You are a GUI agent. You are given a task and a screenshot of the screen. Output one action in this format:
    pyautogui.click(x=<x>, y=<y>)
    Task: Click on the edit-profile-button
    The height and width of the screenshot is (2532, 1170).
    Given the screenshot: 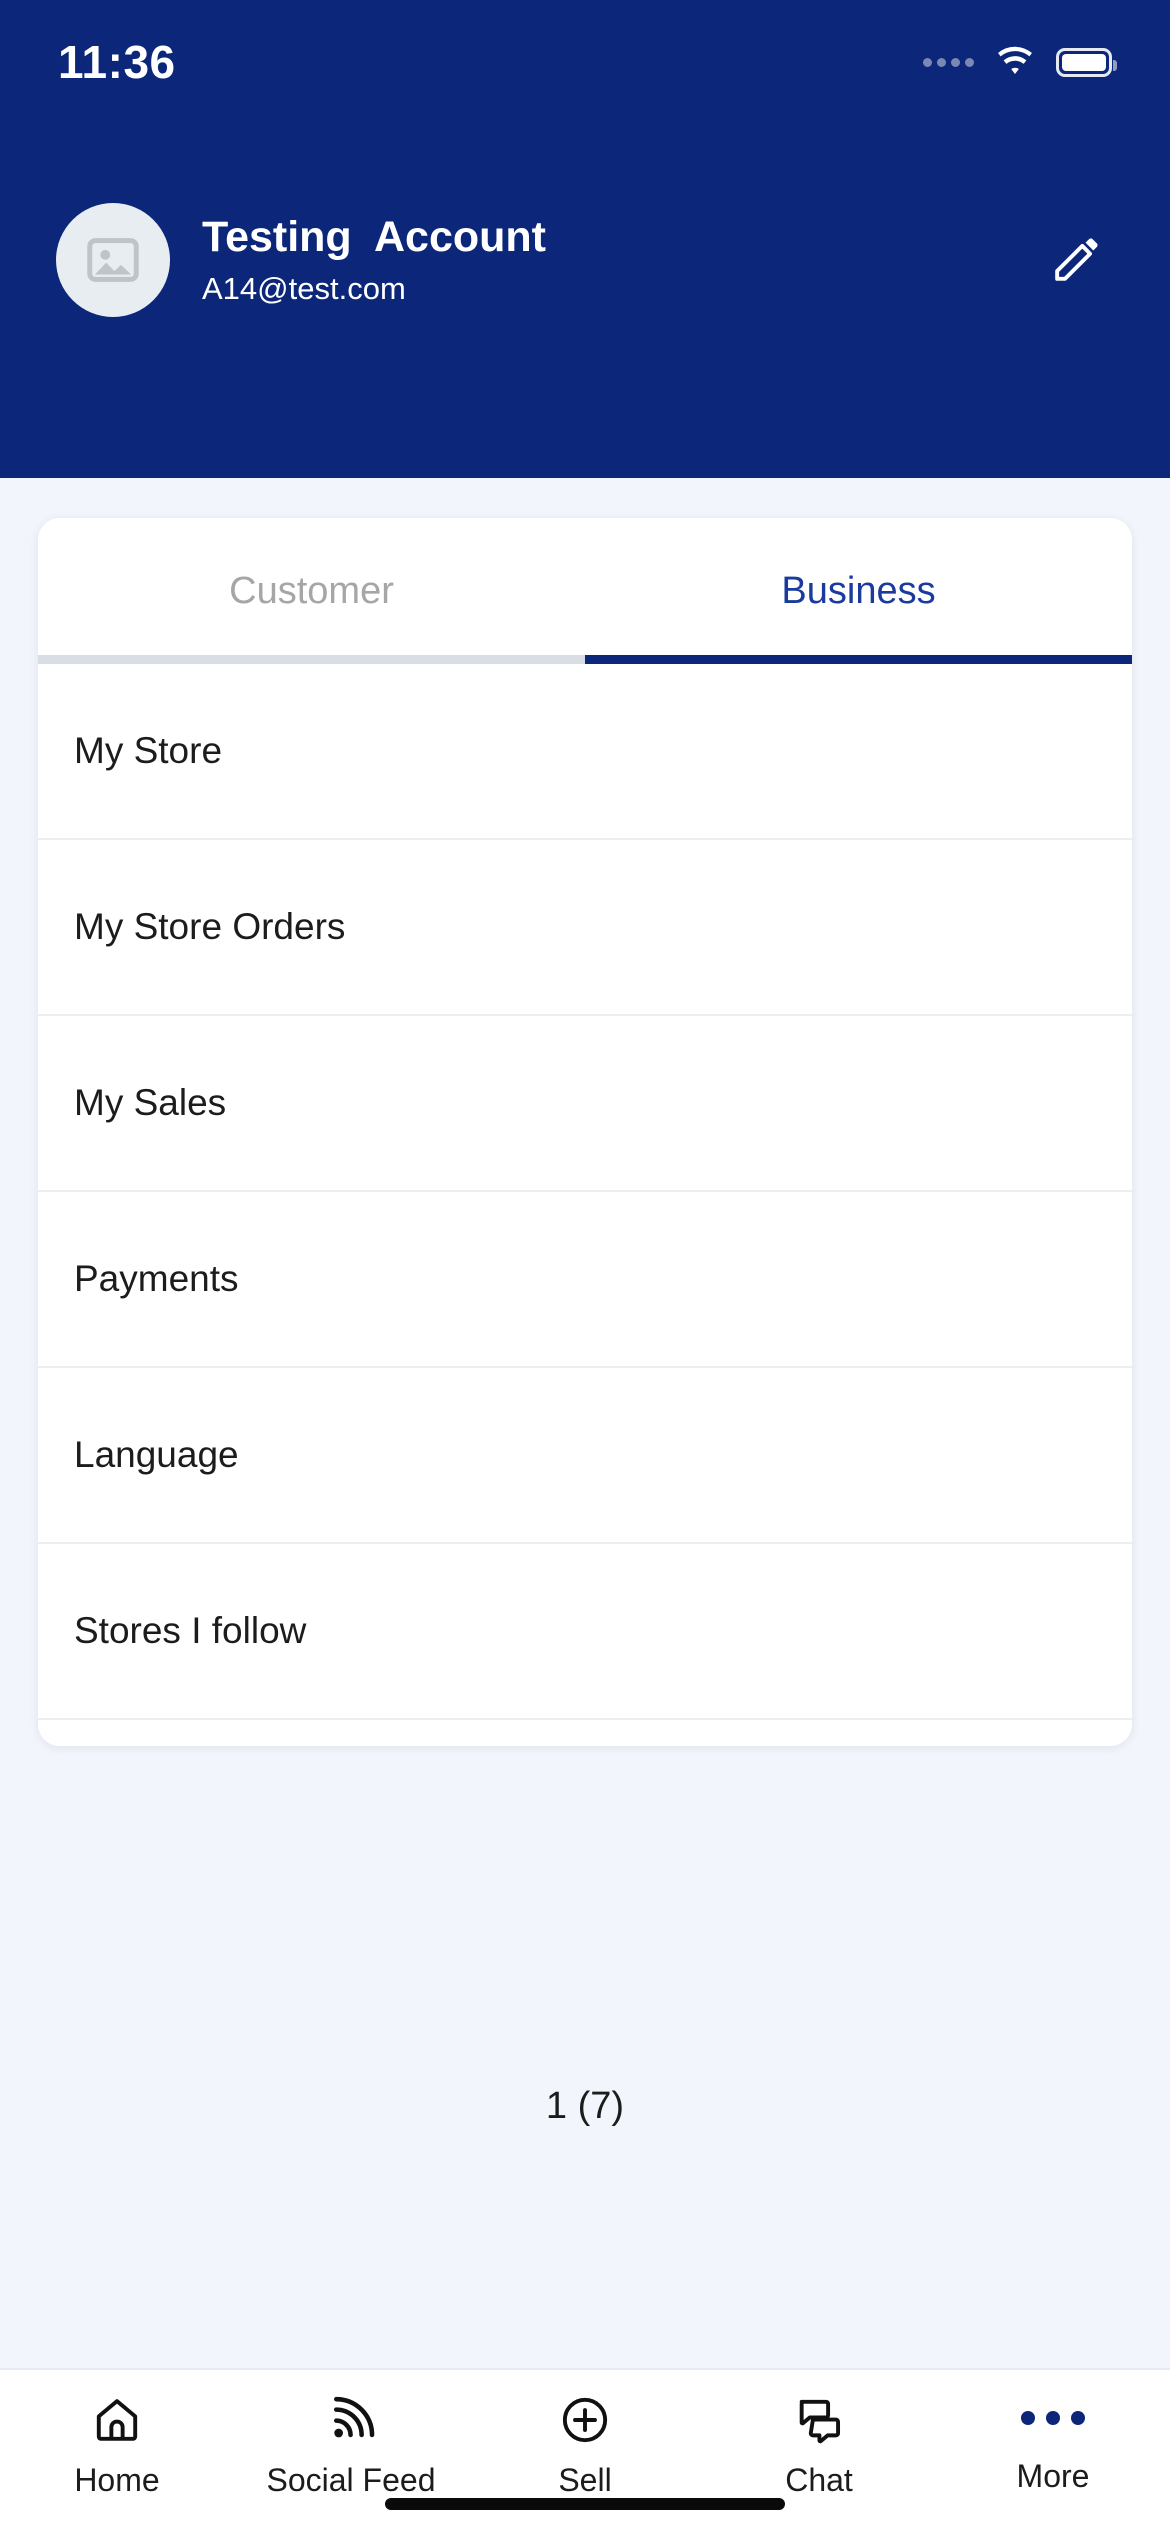 What is the action you would take?
    pyautogui.click(x=1076, y=260)
    